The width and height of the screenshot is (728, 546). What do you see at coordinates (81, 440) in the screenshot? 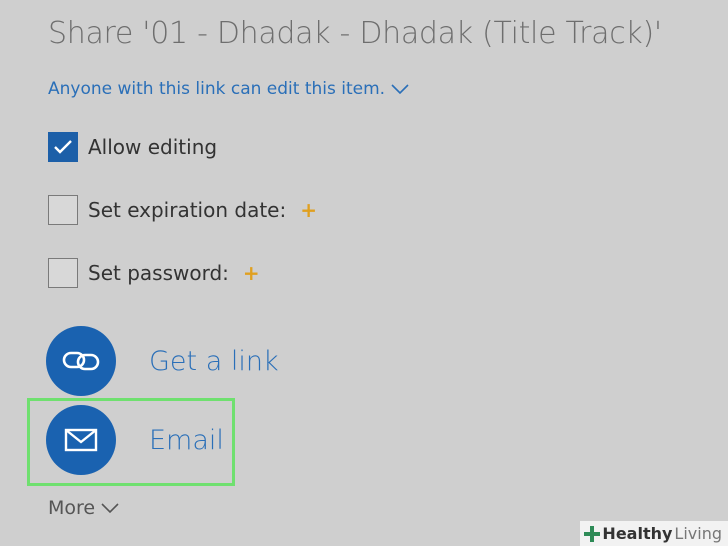
I see `envelope-icon` at bounding box center [81, 440].